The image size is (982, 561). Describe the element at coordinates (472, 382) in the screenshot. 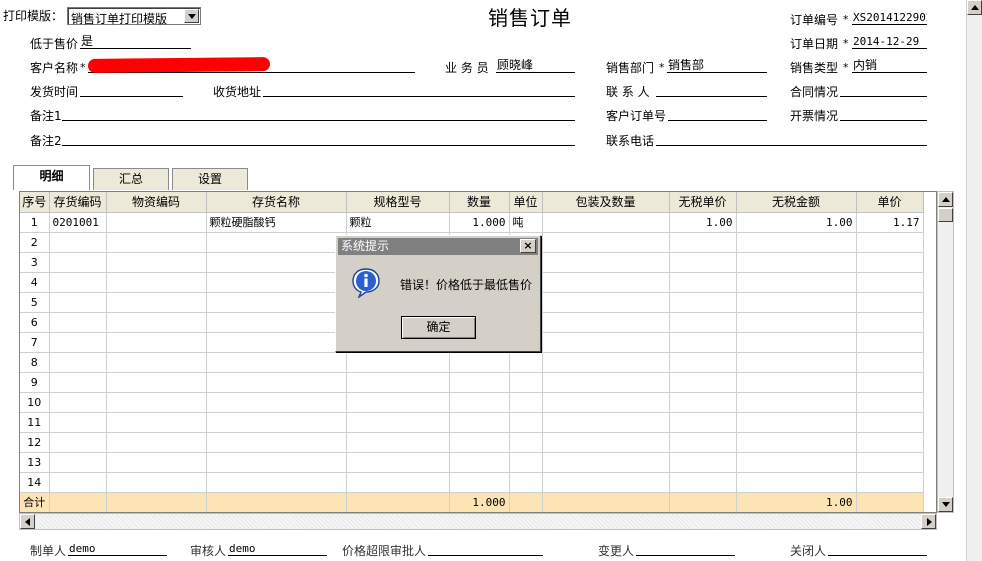

I see `table-row: 9` at that location.